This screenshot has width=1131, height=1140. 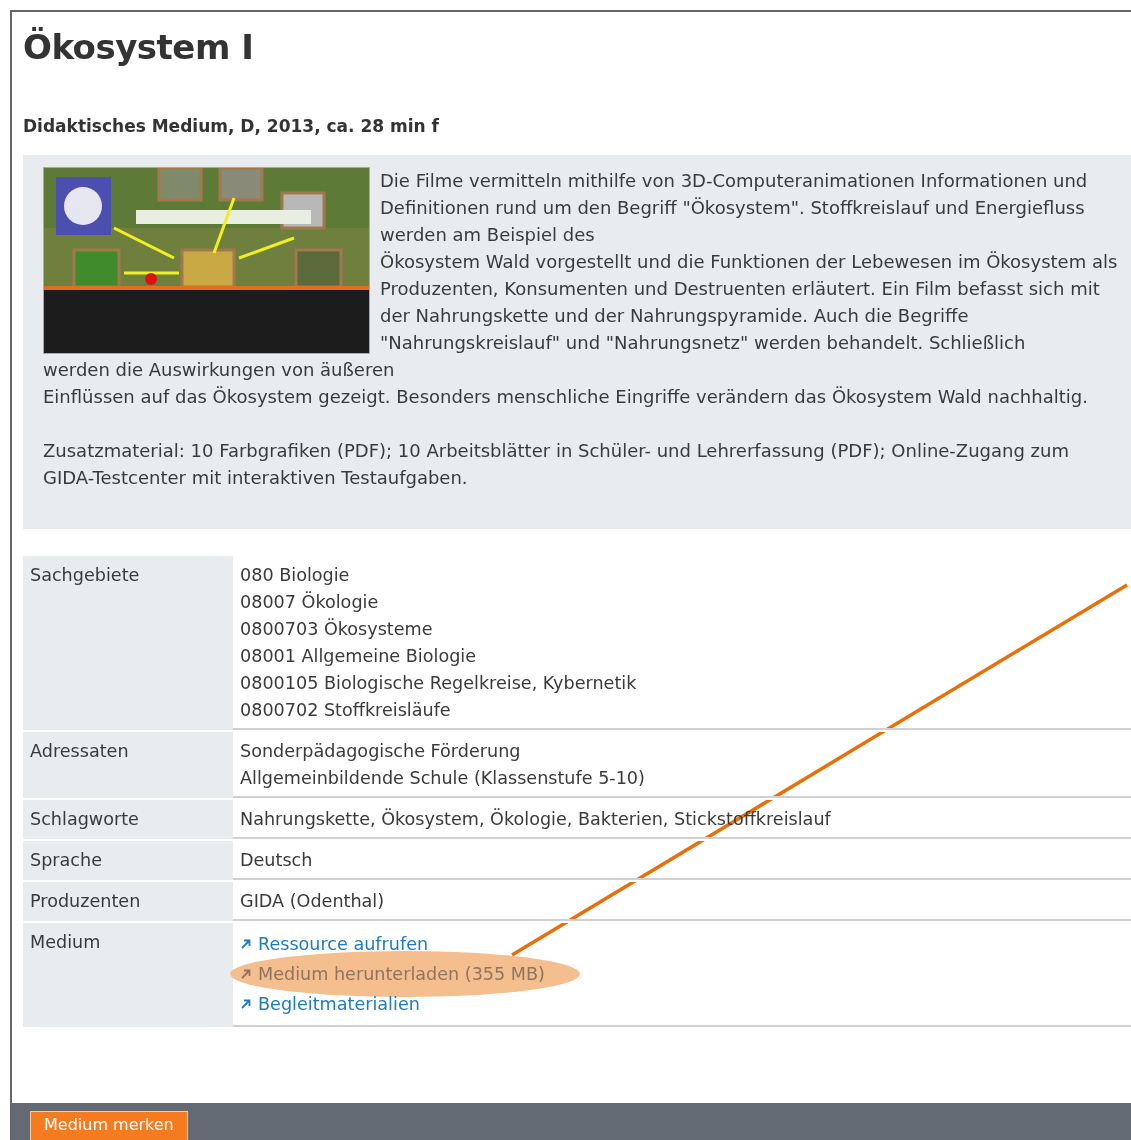 What do you see at coordinates (128, 765) in the screenshot?
I see `detail-label: Adressaten` at bounding box center [128, 765].